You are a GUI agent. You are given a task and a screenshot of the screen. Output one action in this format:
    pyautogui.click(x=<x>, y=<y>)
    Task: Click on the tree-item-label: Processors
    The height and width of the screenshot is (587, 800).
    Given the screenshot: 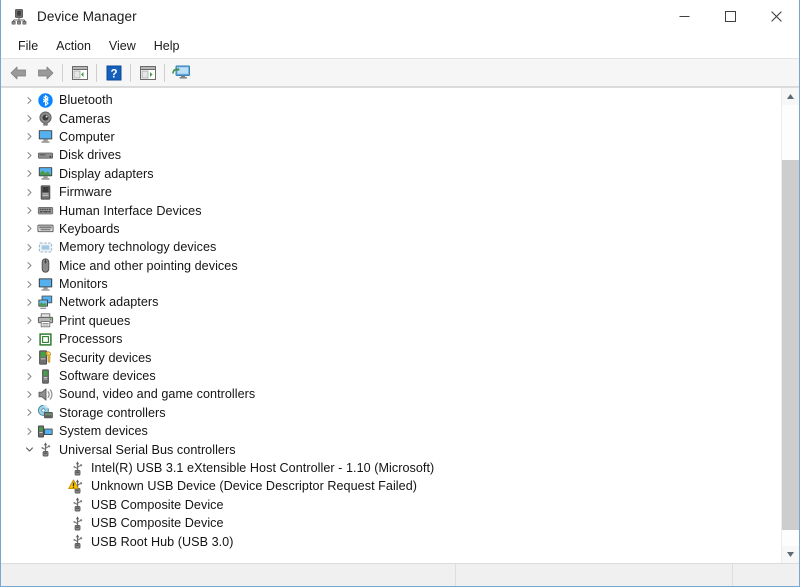 What is the action you would take?
    pyautogui.click(x=91, y=339)
    